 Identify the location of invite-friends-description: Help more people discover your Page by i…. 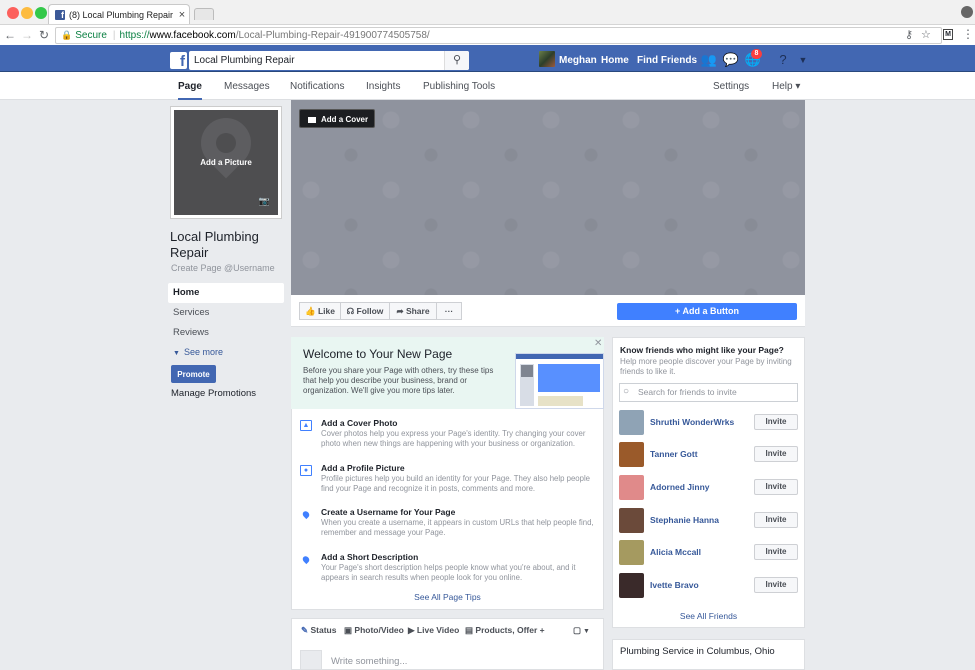
(706, 366).